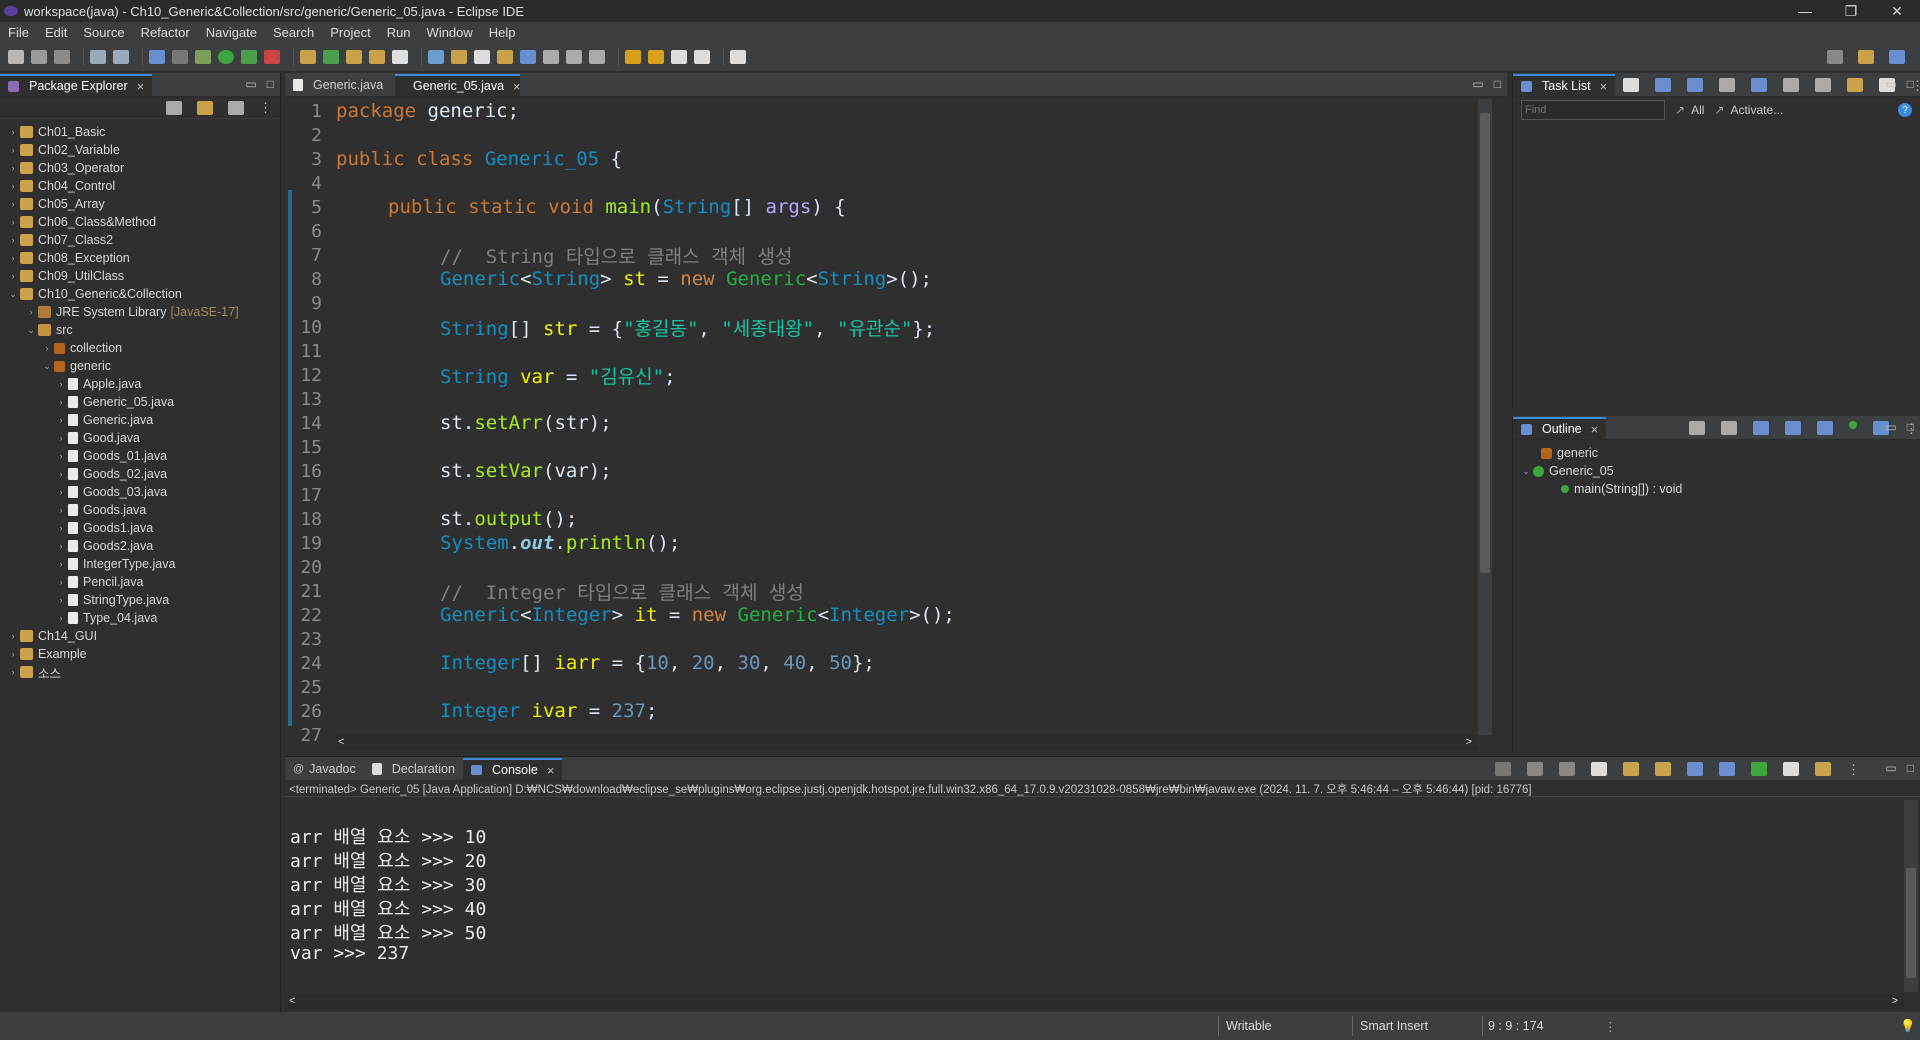 The height and width of the screenshot is (1040, 1920). What do you see at coordinates (1560, 428) in the screenshot?
I see `tab-outline: Outline ×` at bounding box center [1560, 428].